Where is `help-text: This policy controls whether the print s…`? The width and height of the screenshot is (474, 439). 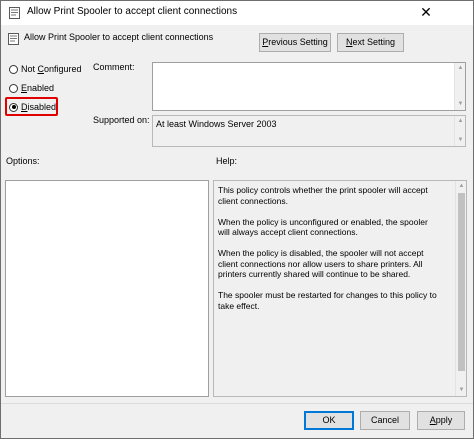
help-text: This policy controls whether the print s… is located at coordinates (328, 253).